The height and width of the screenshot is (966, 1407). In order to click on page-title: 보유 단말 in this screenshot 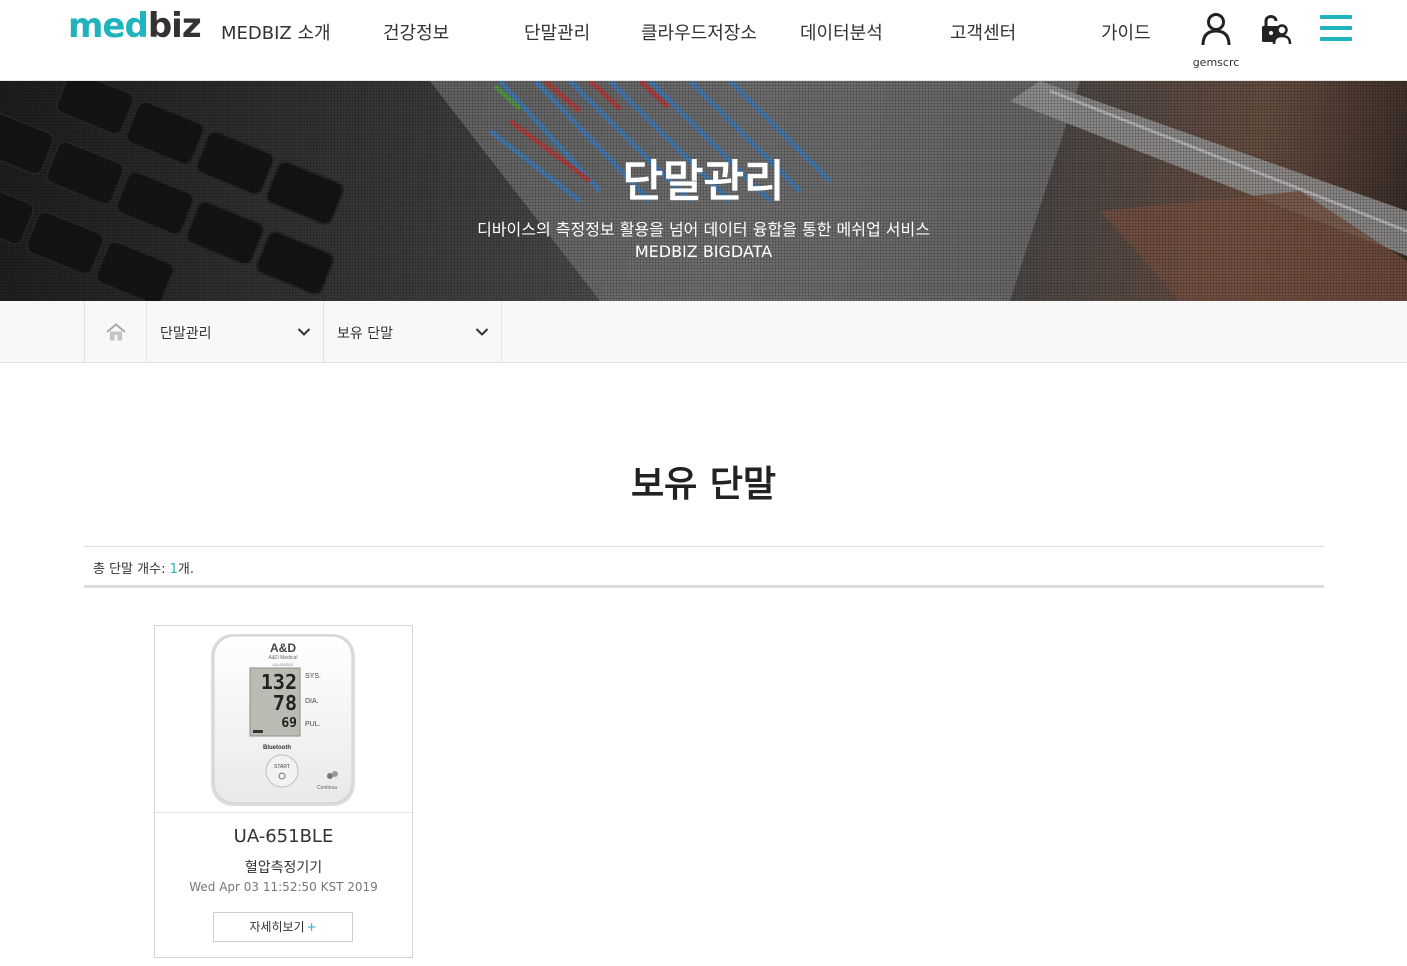, I will do `click(703, 484)`.